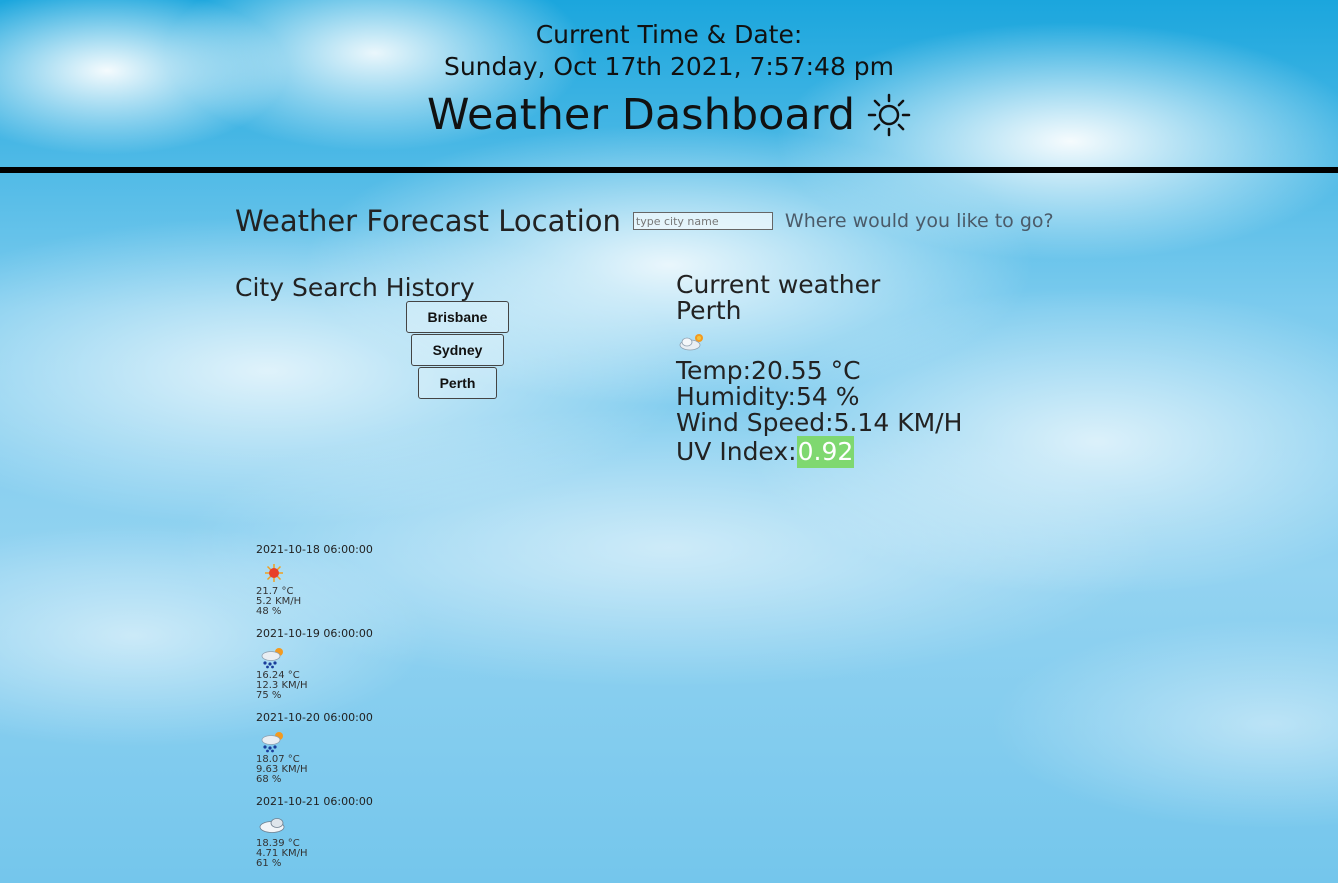  Describe the element at coordinates (269, 779) in the screenshot. I see `forecast-humidity: 68 %` at that location.